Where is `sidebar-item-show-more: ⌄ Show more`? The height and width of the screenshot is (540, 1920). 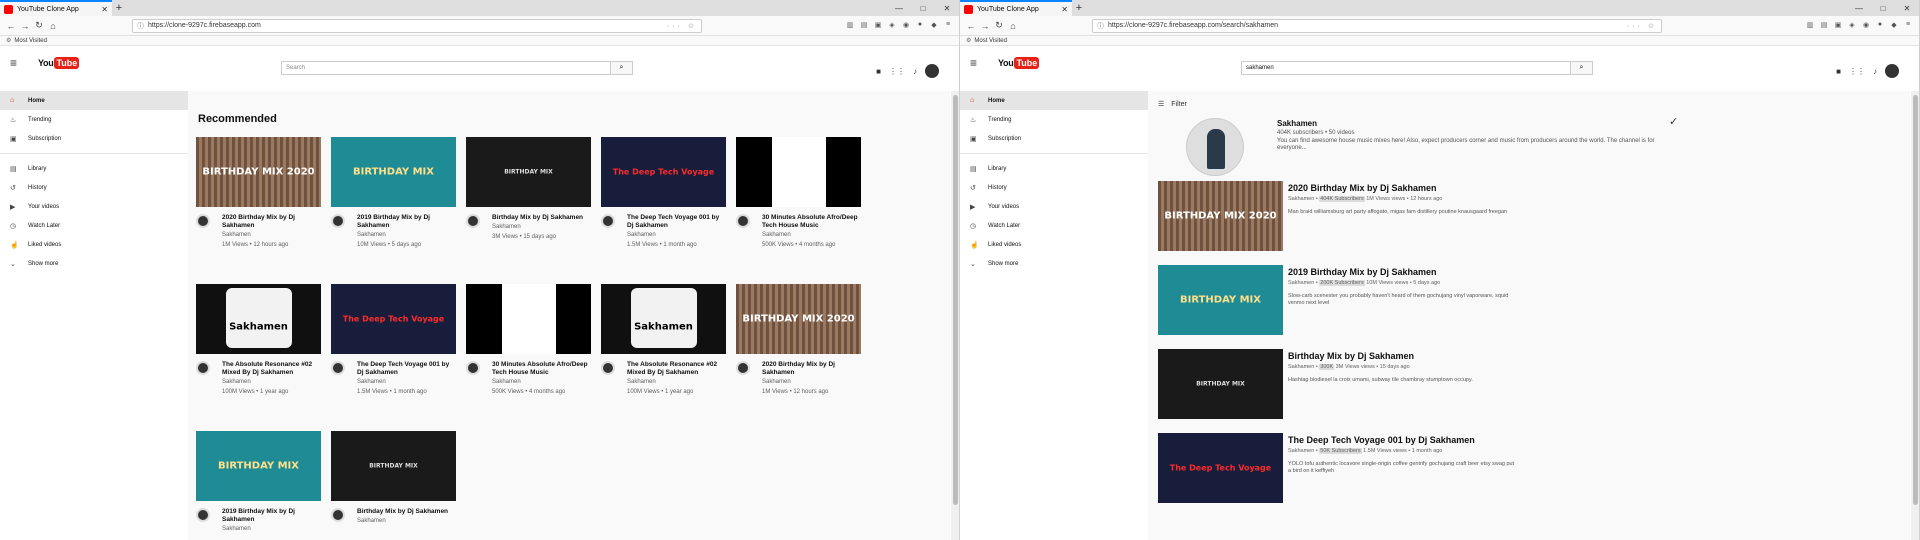 sidebar-item-show-more: ⌄ Show more is located at coordinates (1054, 263).